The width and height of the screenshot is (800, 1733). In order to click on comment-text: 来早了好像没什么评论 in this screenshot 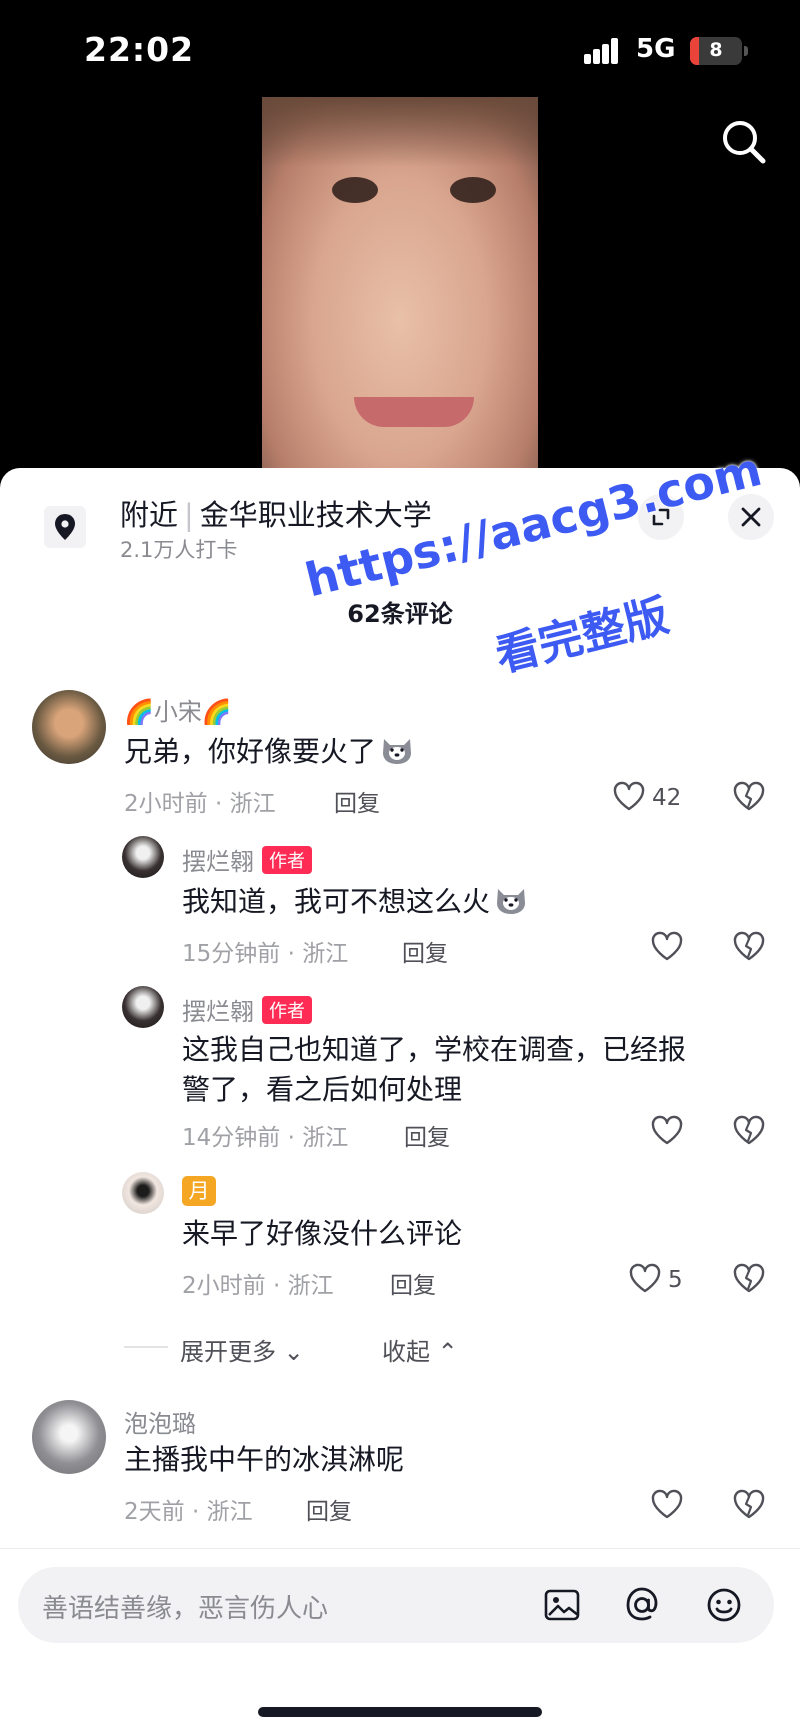, I will do `click(322, 1233)`.